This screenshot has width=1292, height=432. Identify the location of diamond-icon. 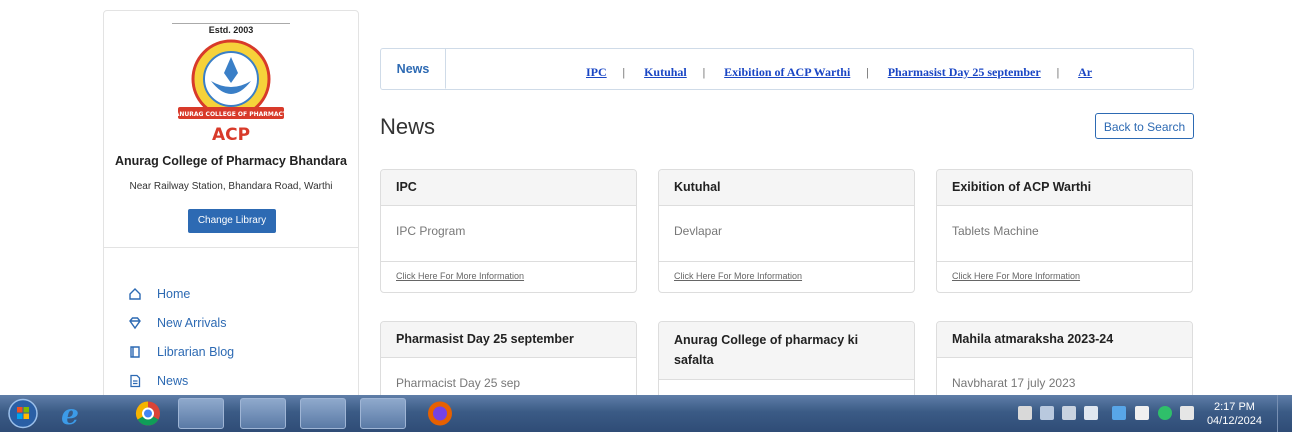
(135, 322).